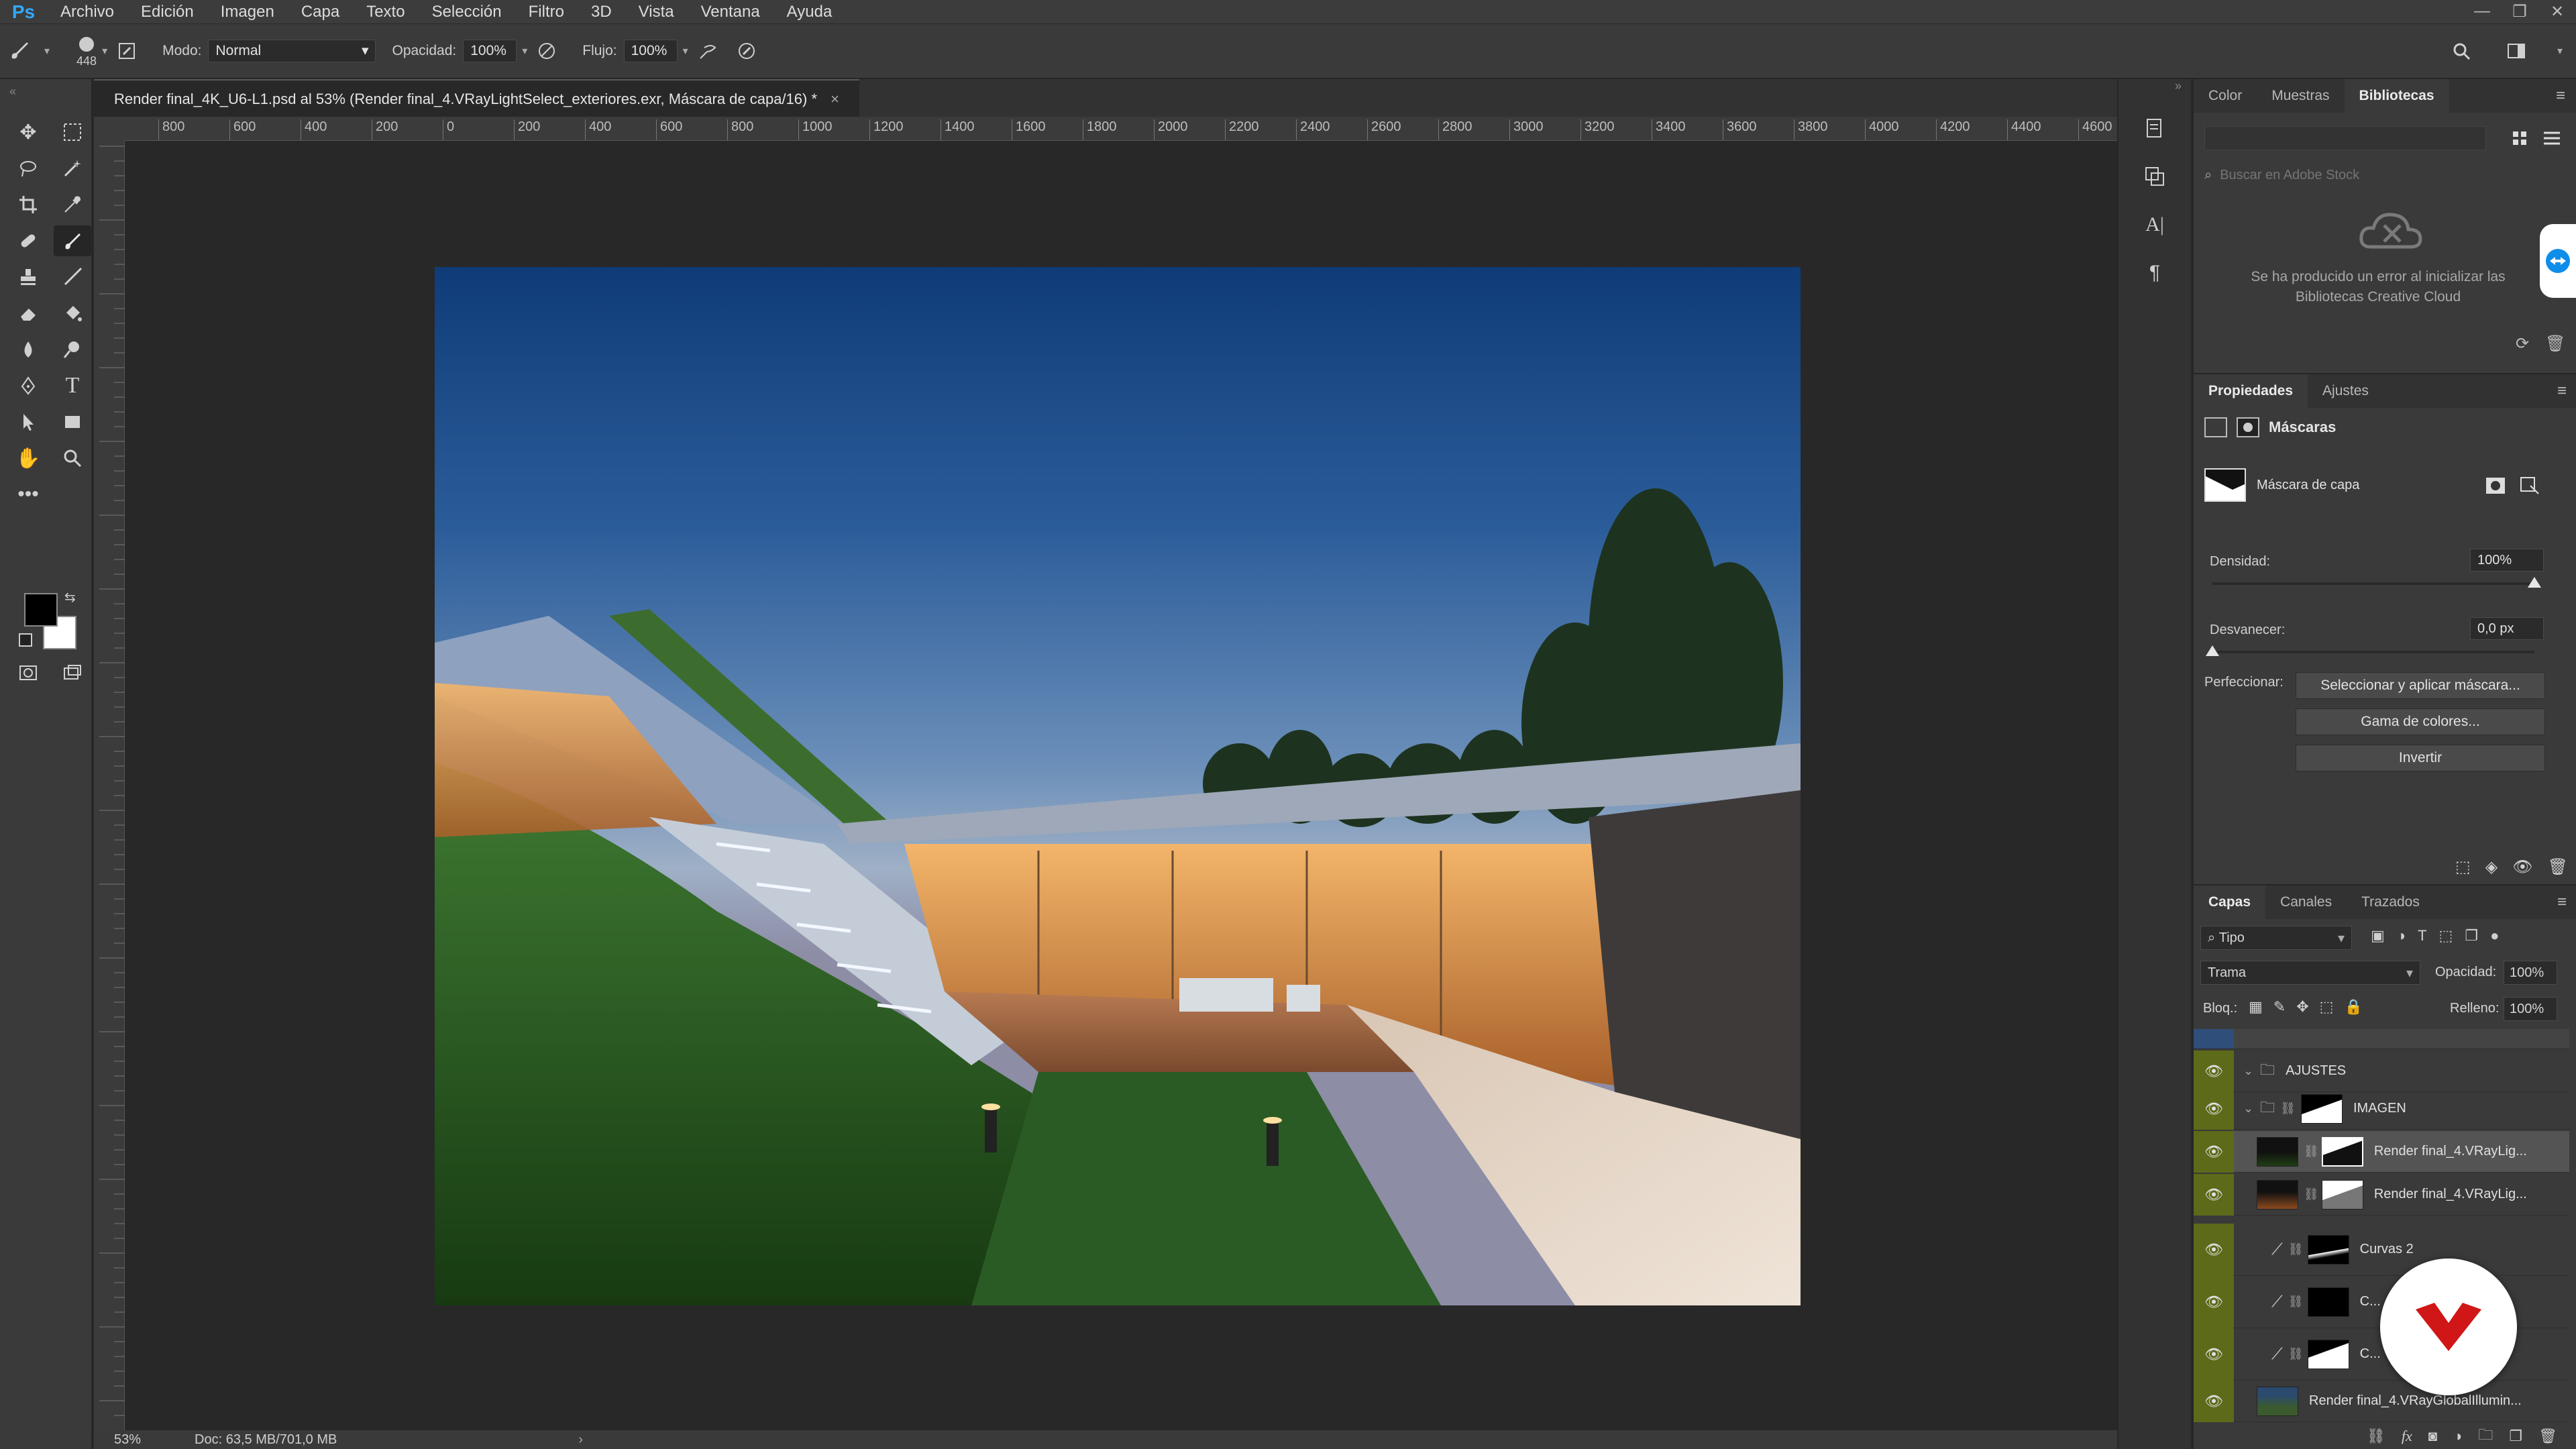 Image resolution: width=2576 pixels, height=1449 pixels. Describe the element at coordinates (2215, 427) in the screenshot. I see `pixel-mask-icon` at that location.